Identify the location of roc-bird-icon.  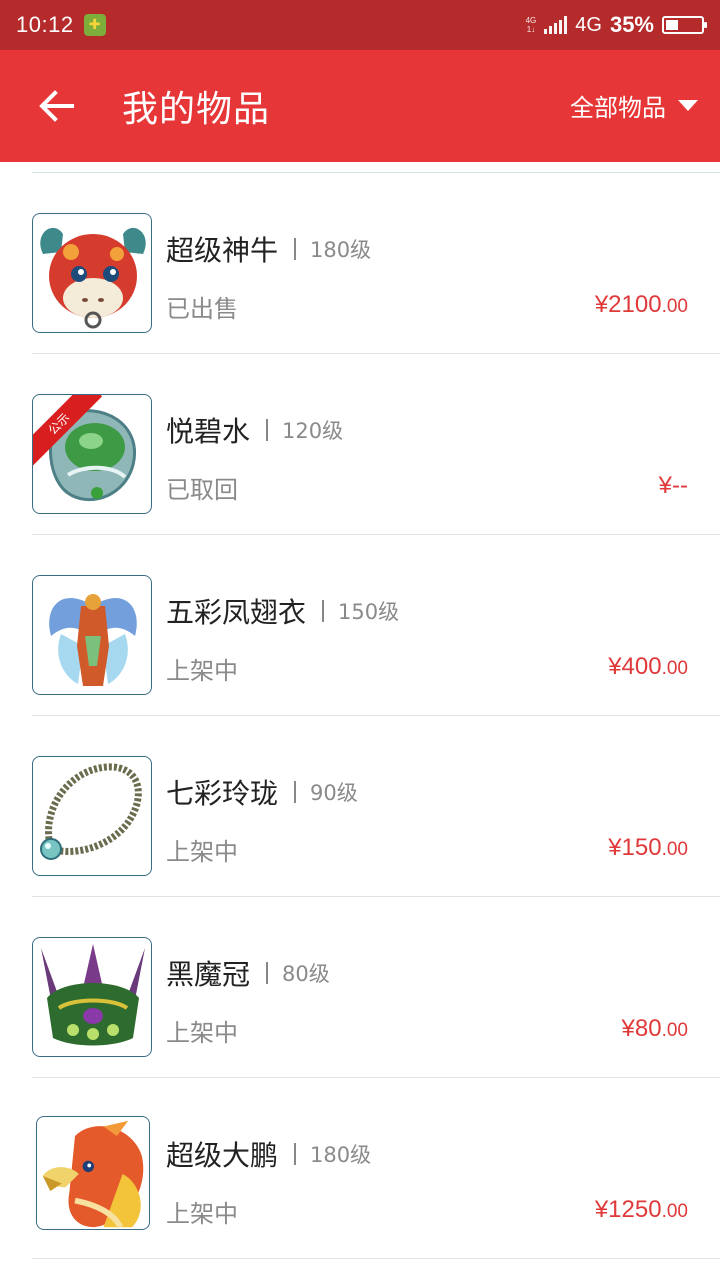
(93, 1173).